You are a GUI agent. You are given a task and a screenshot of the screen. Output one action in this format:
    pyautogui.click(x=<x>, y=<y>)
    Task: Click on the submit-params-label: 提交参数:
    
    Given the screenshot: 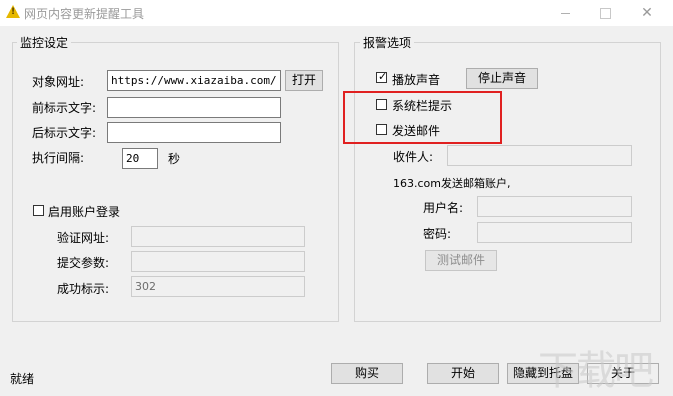 What is the action you would take?
    pyautogui.click(x=83, y=263)
    